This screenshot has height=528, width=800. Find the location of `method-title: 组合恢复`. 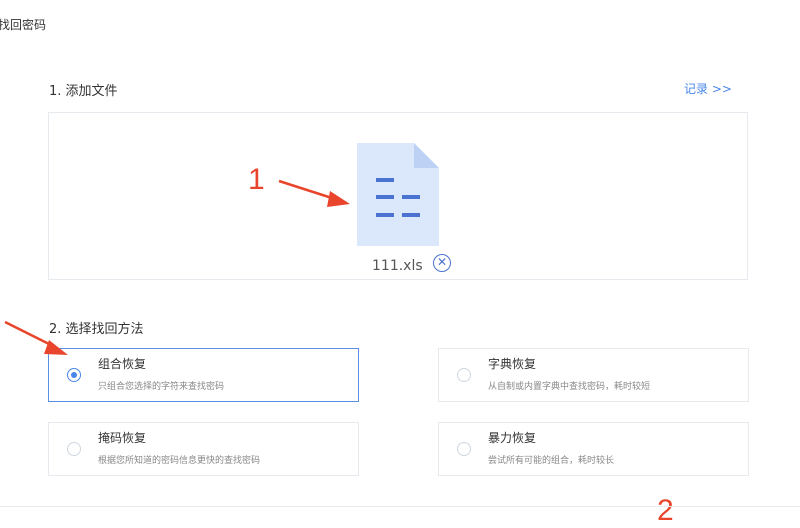

method-title: 组合恢复 is located at coordinates (122, 364).